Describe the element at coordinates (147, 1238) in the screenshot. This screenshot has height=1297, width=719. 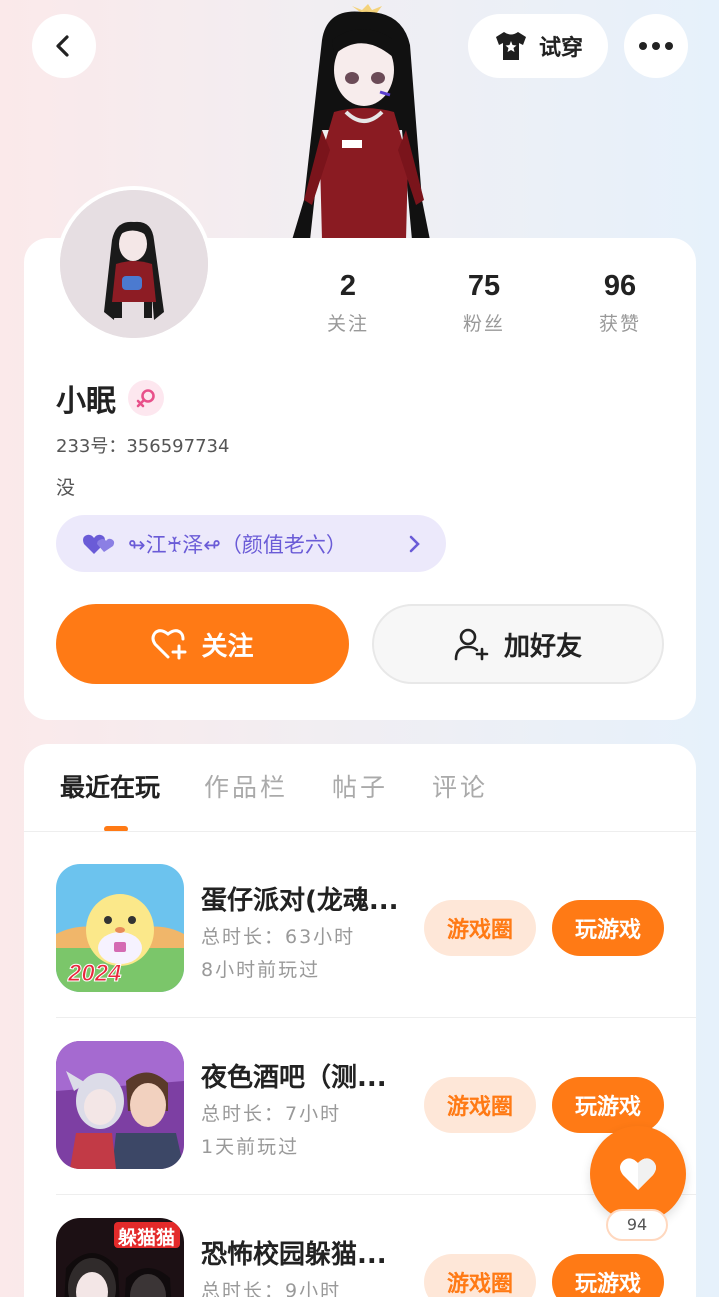
I see `game-icon-text: 躲猫猫` at that location.